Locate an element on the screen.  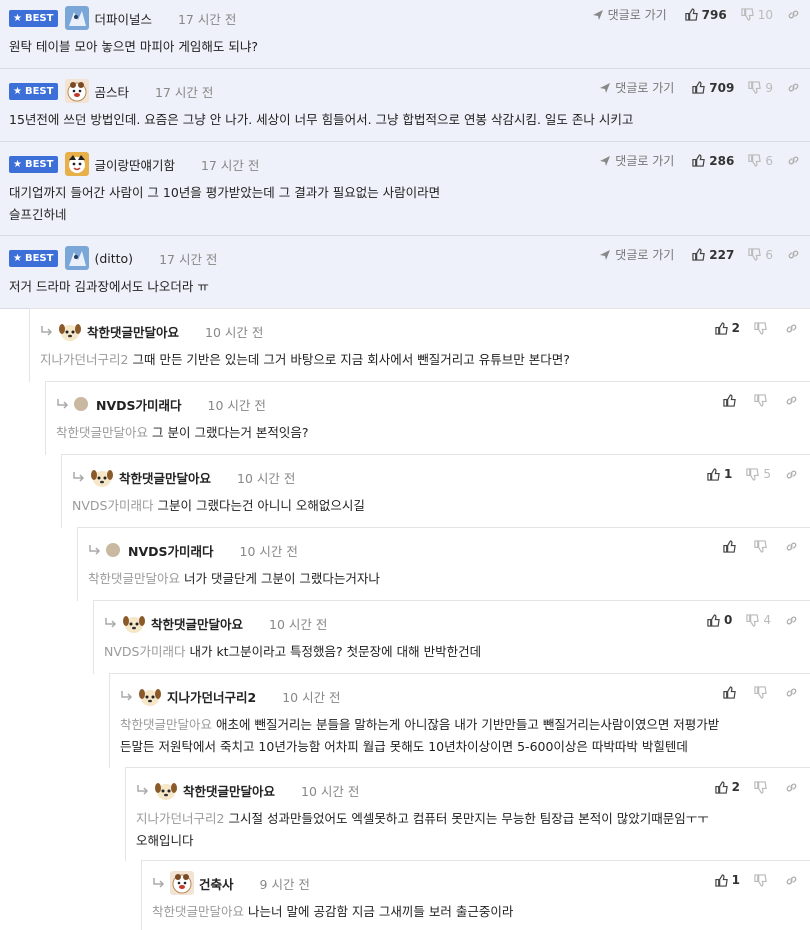
send-icon is located at coordinates (605, 87).